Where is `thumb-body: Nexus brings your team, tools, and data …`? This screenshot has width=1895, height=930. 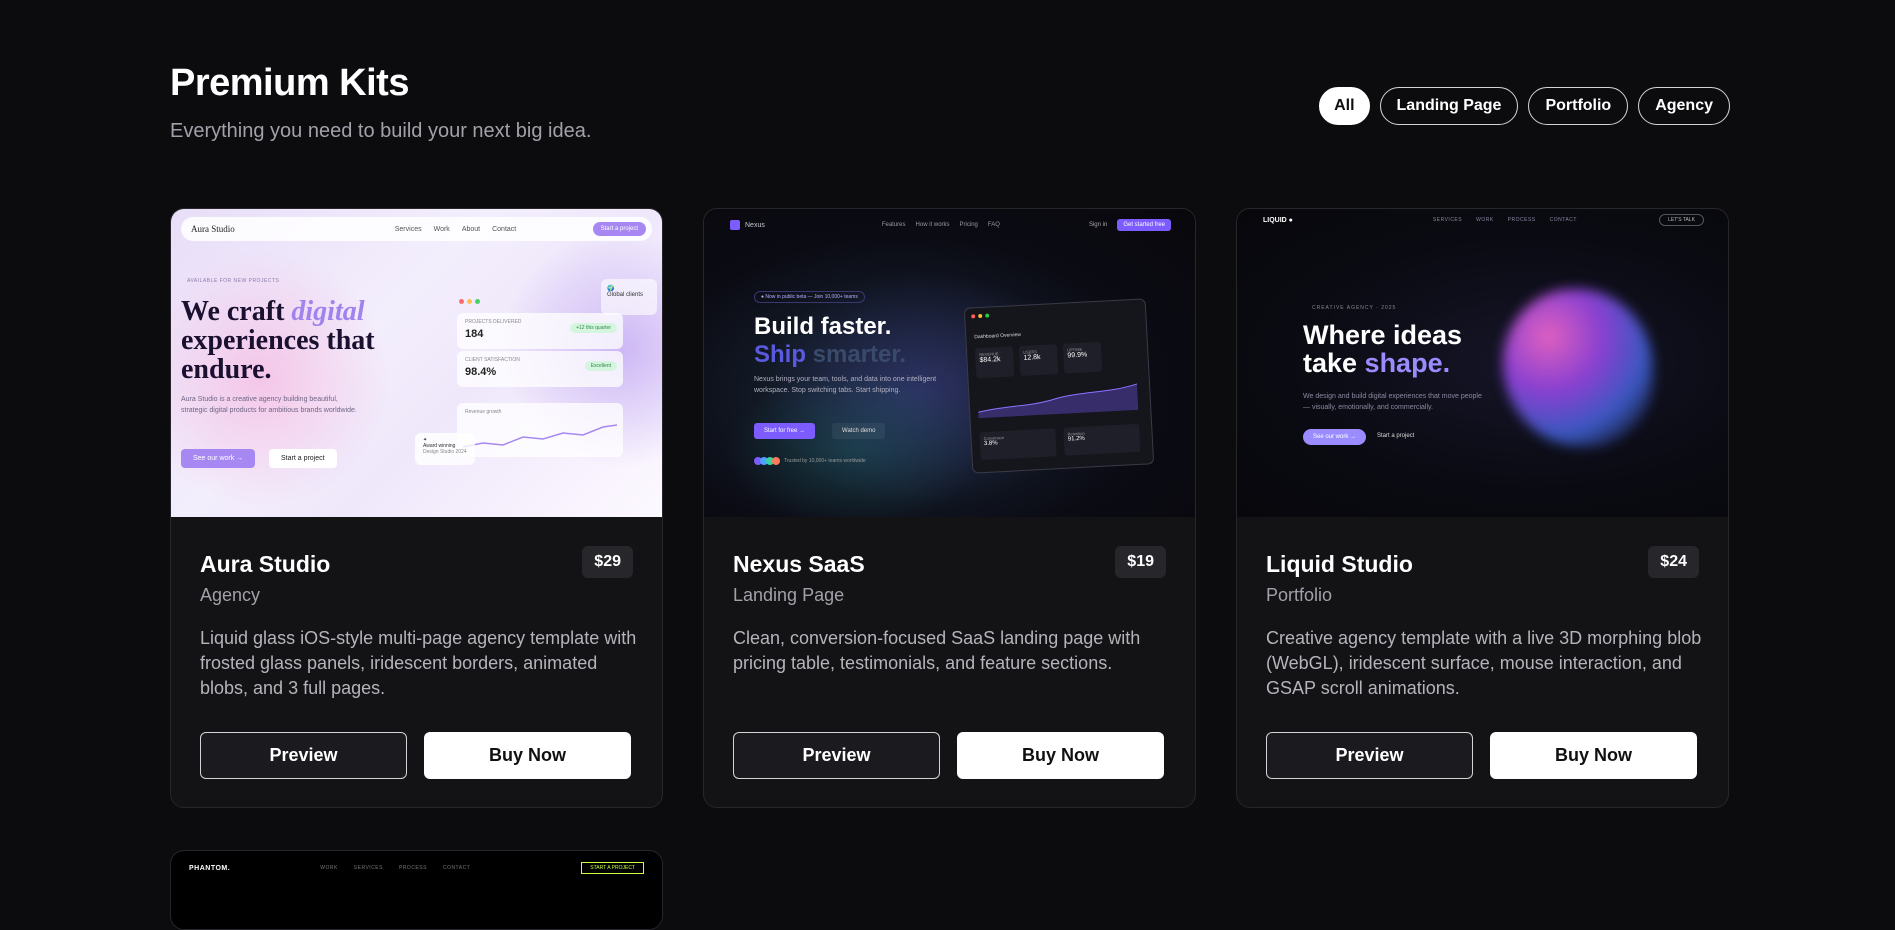
thumb-body: Nexus brings your team, tools, and data … is located at coordinates (845, 385).